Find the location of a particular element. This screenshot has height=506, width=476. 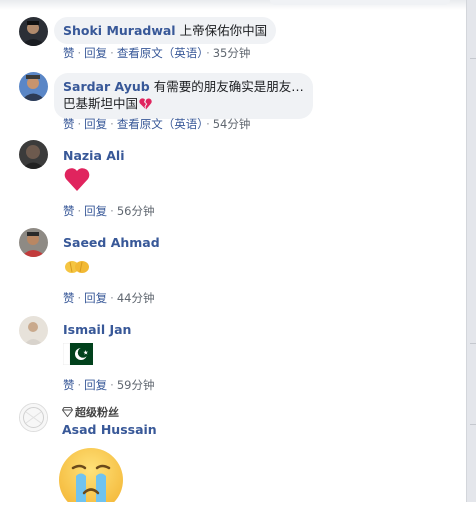

comment-text: 上帝保佑你中国 is located at coordinates (223, 30).